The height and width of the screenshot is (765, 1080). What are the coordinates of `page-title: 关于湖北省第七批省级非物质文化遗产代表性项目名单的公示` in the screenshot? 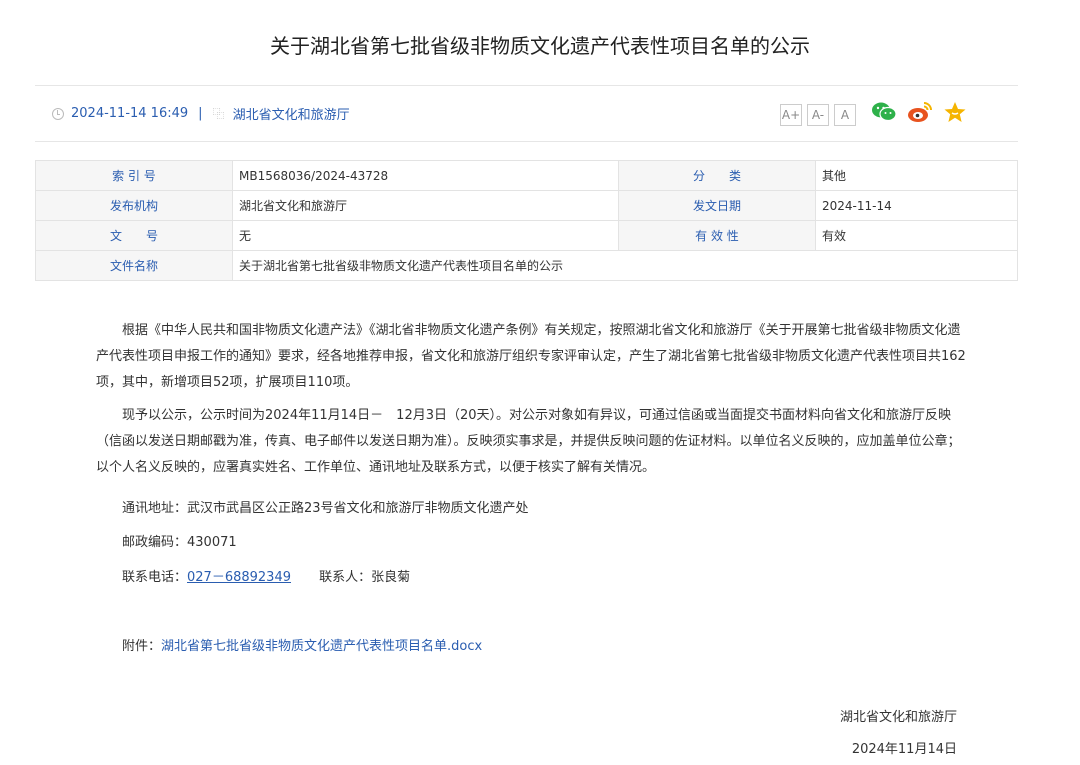 It's located at (540, 46).